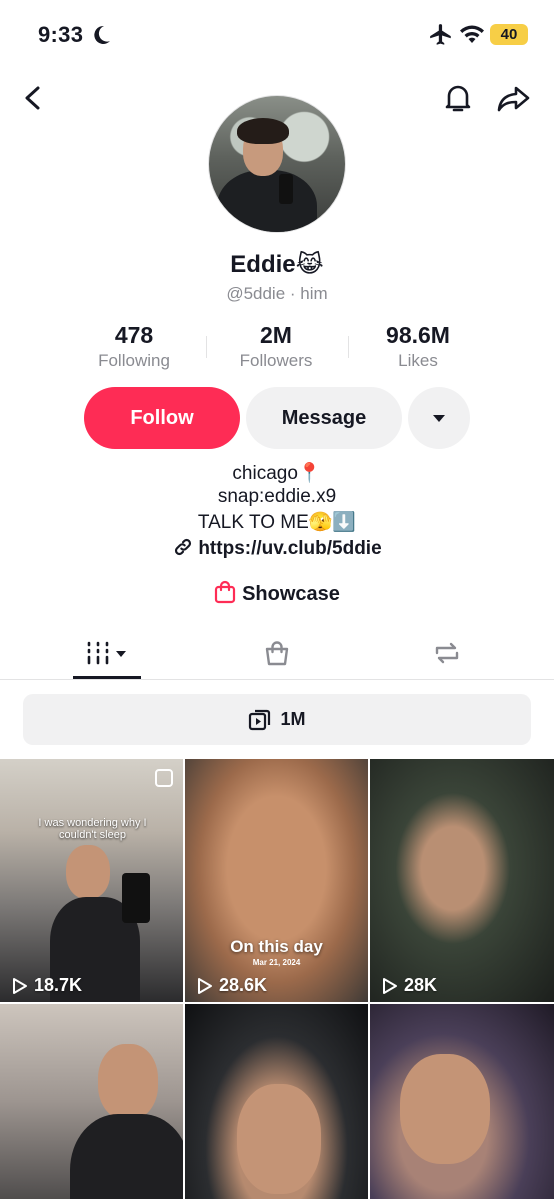  I want to click on battery-indicator: 40, so click(509, 34).